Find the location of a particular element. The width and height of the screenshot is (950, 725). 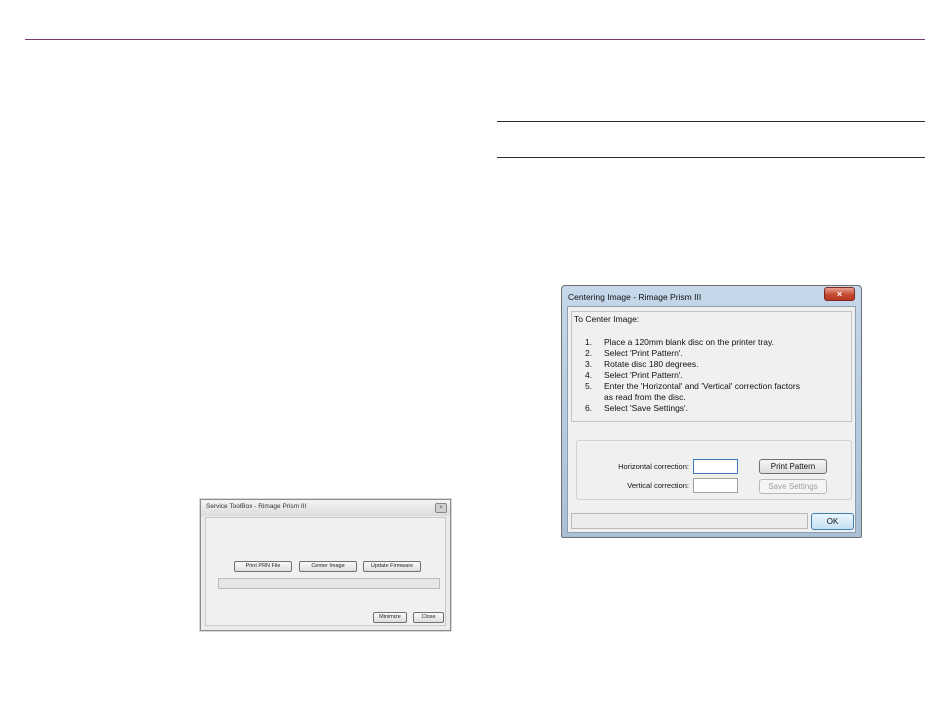

section-divider-lower is located at coordinates (711, 157).